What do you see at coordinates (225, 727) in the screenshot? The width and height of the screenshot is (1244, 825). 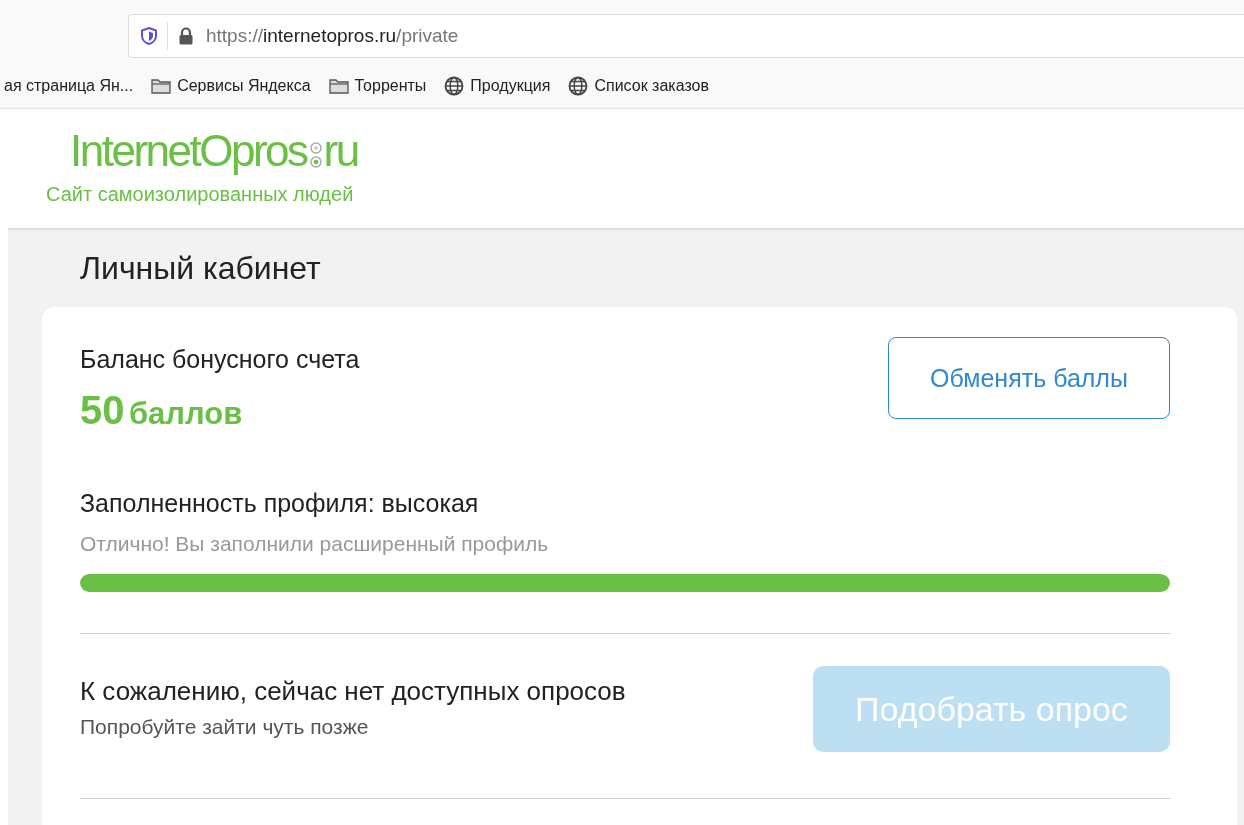 I see `retry-hint: Попробуйте зайти чуть позже` at bounding box center [225, 727].